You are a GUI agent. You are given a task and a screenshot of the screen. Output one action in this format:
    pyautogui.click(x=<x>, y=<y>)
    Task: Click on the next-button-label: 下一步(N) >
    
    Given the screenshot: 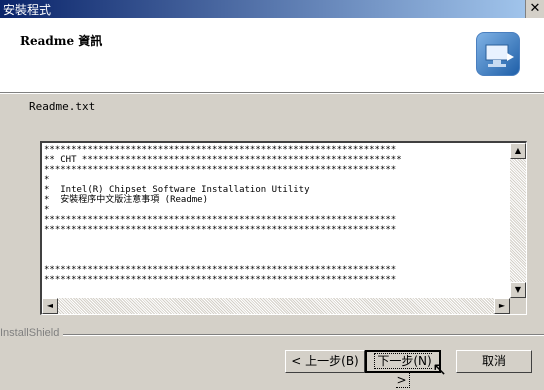 What is the action you would take?
    pyautogui.click(x=403, y=370)
    